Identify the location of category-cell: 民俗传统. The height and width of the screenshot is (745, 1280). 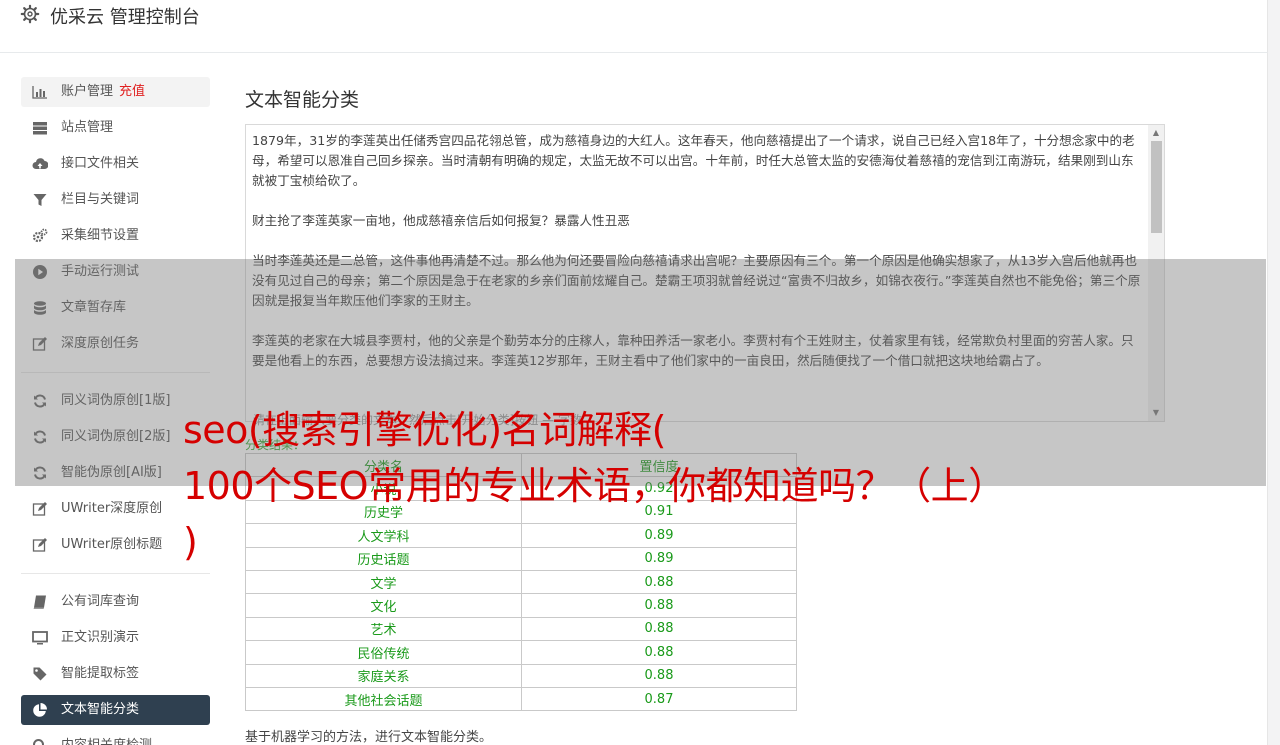
(383, 652).